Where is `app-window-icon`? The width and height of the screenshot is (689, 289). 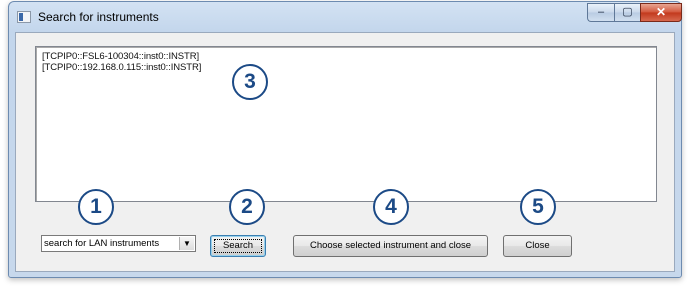
app-window-icon is located at coordinates (24, 17).